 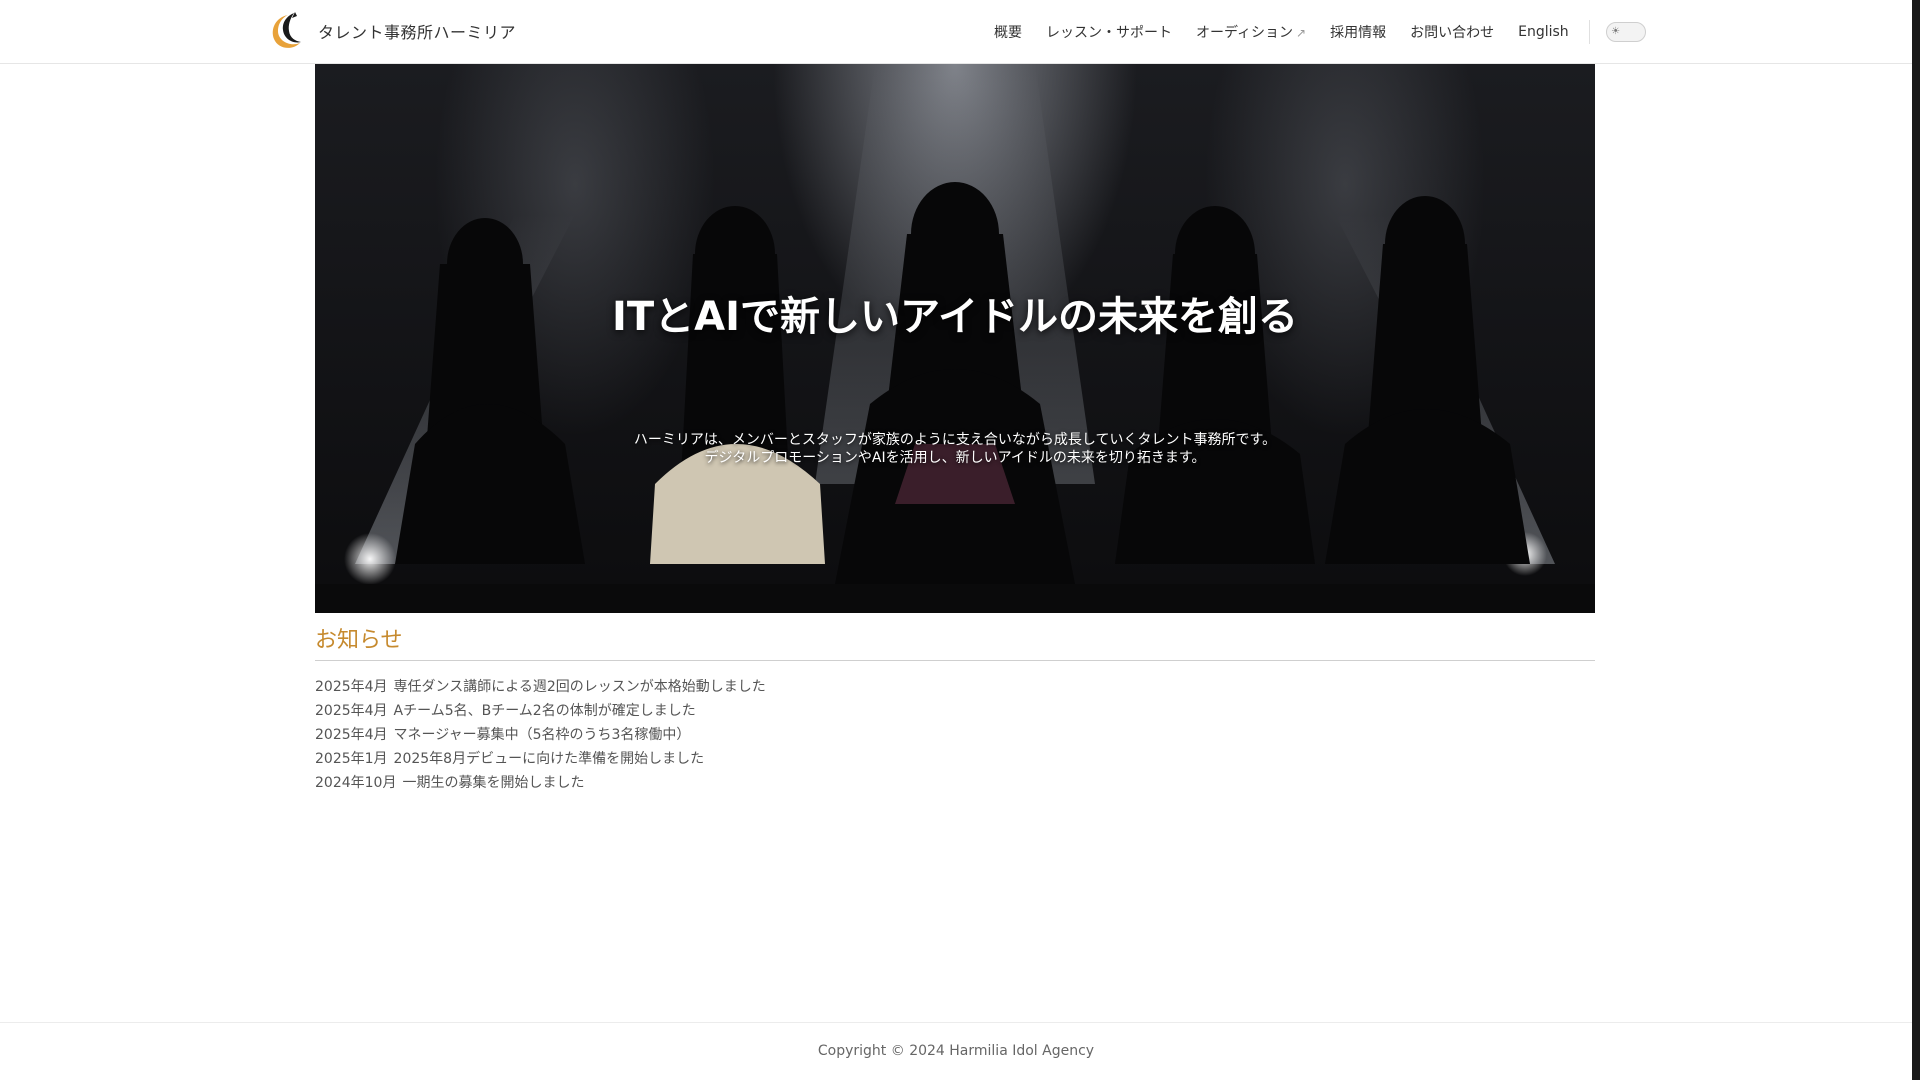 What do you see at coordinates (1543, 32) in the screenshot?
I see `nav-item-english: English` at bounding box center [1543, 32].